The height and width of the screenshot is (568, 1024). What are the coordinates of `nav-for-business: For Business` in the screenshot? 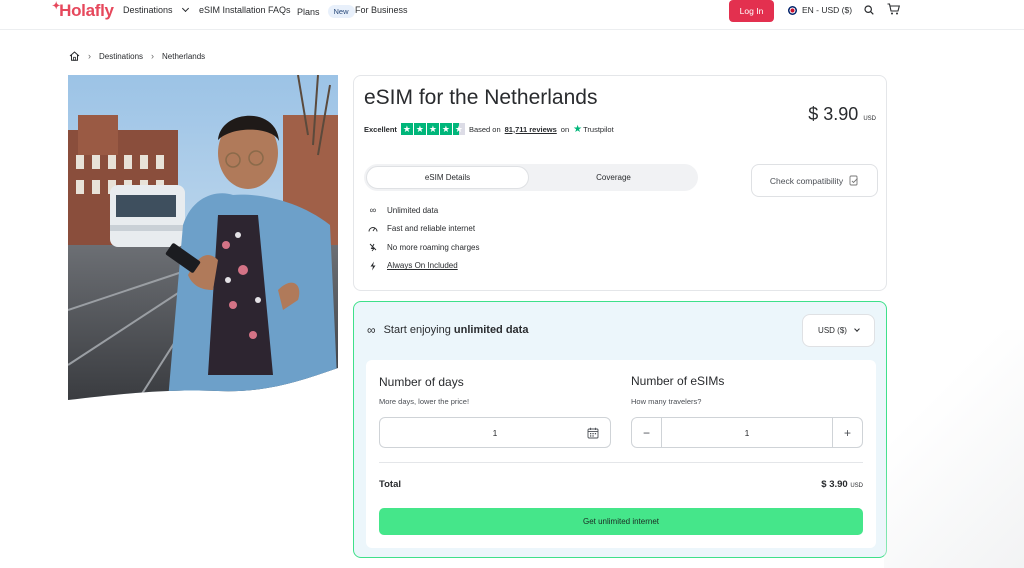 It's located at (381, 10).